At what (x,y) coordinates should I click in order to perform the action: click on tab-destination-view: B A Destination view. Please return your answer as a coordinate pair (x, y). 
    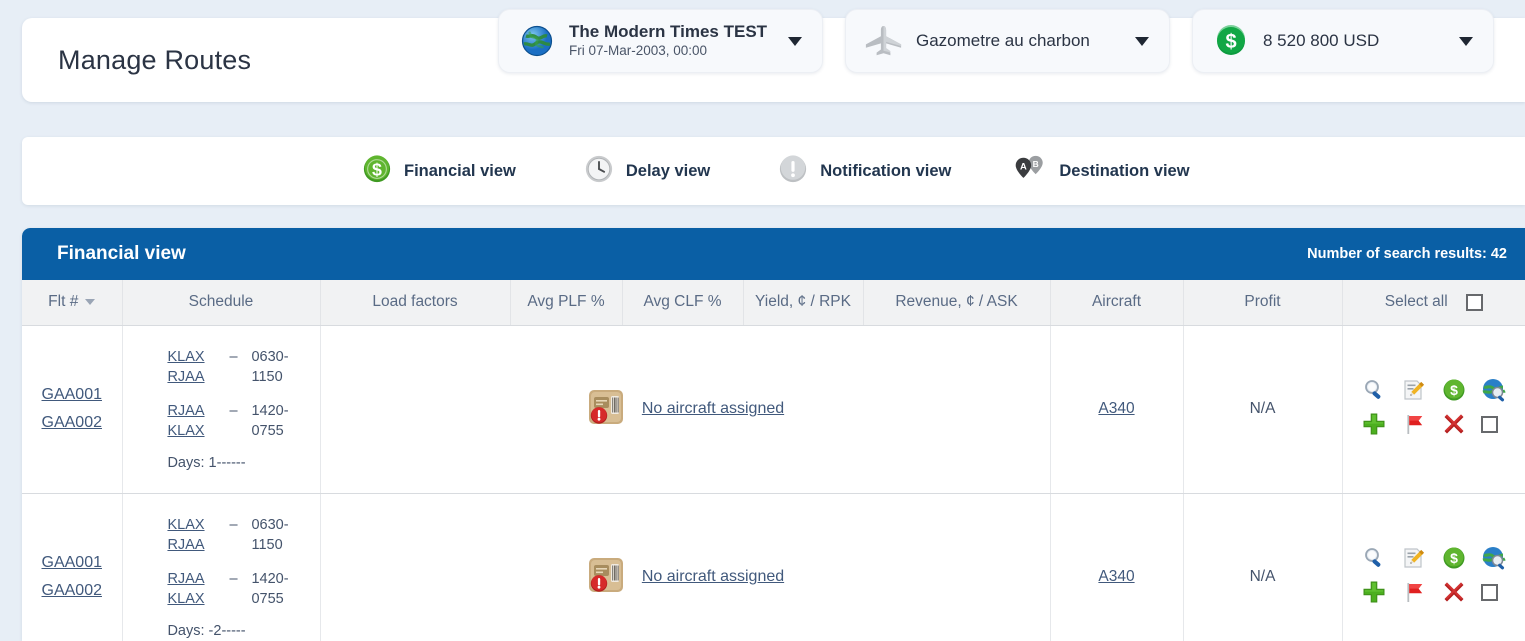
    Looking at the image, I should click on (1101, 171).